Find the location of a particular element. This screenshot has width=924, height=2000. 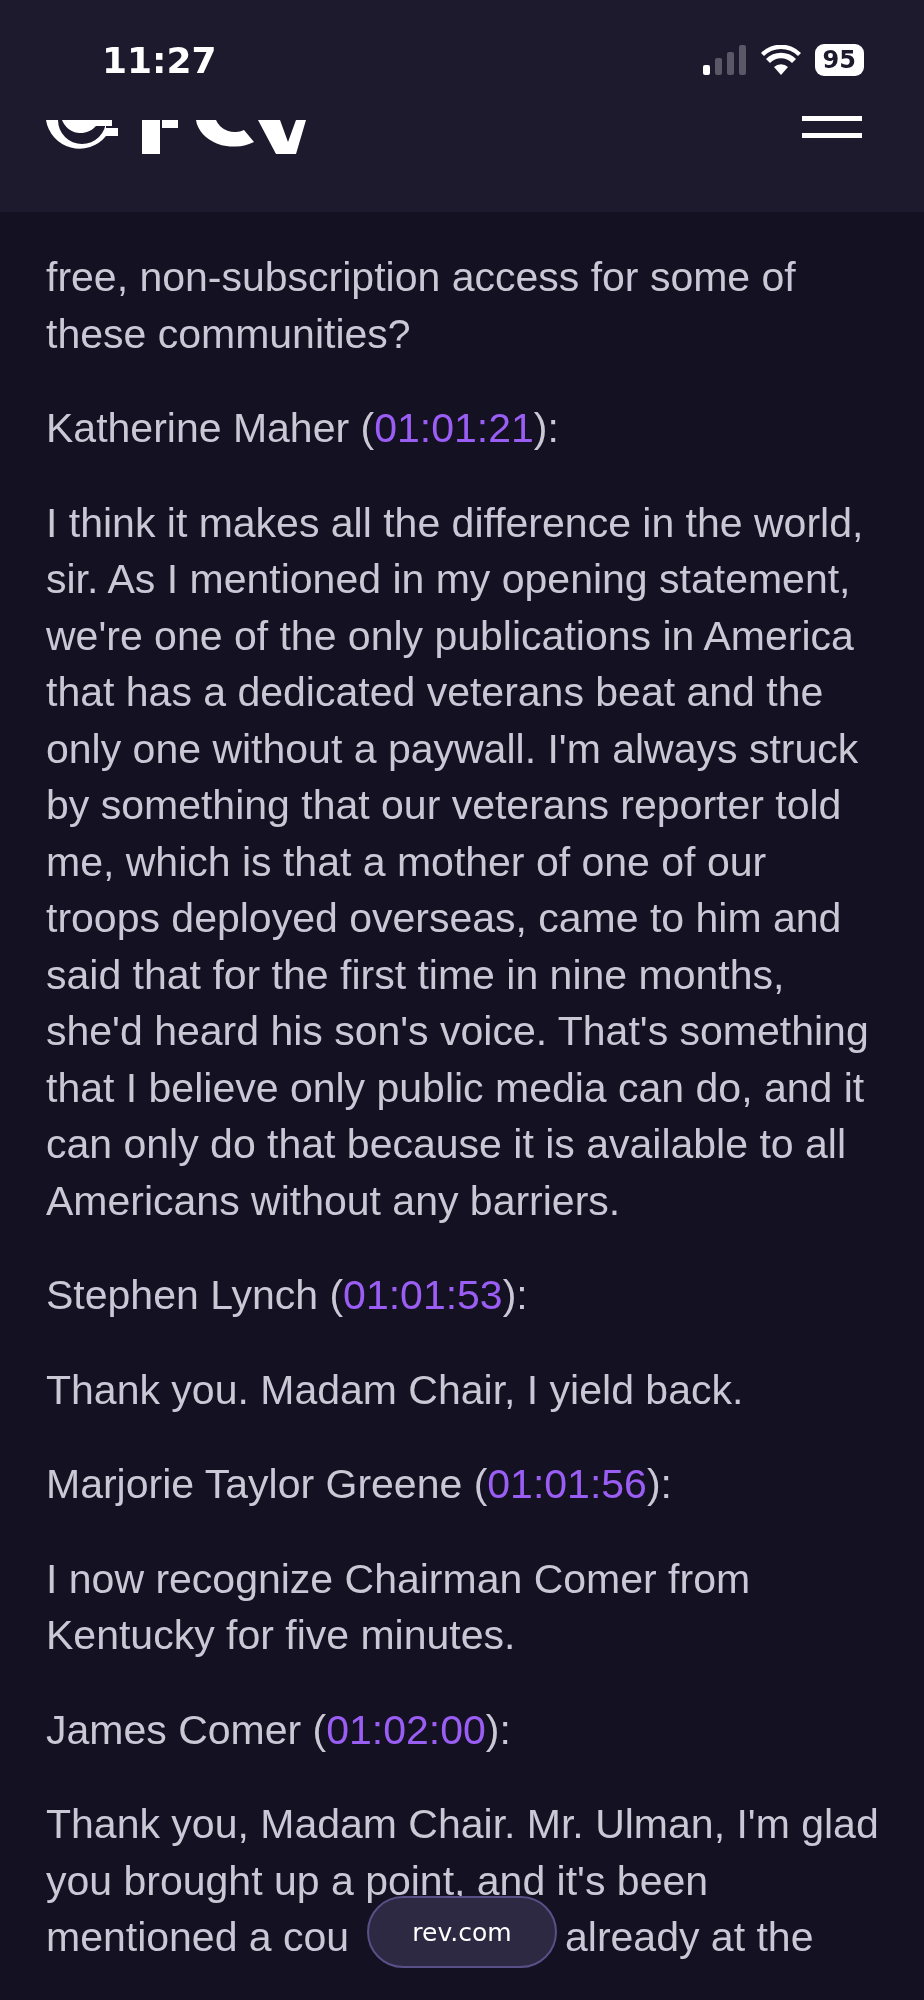

transcript-paragraph: Thank you. Madam Chair, I yield back. is located at coordinates (395, 1390).